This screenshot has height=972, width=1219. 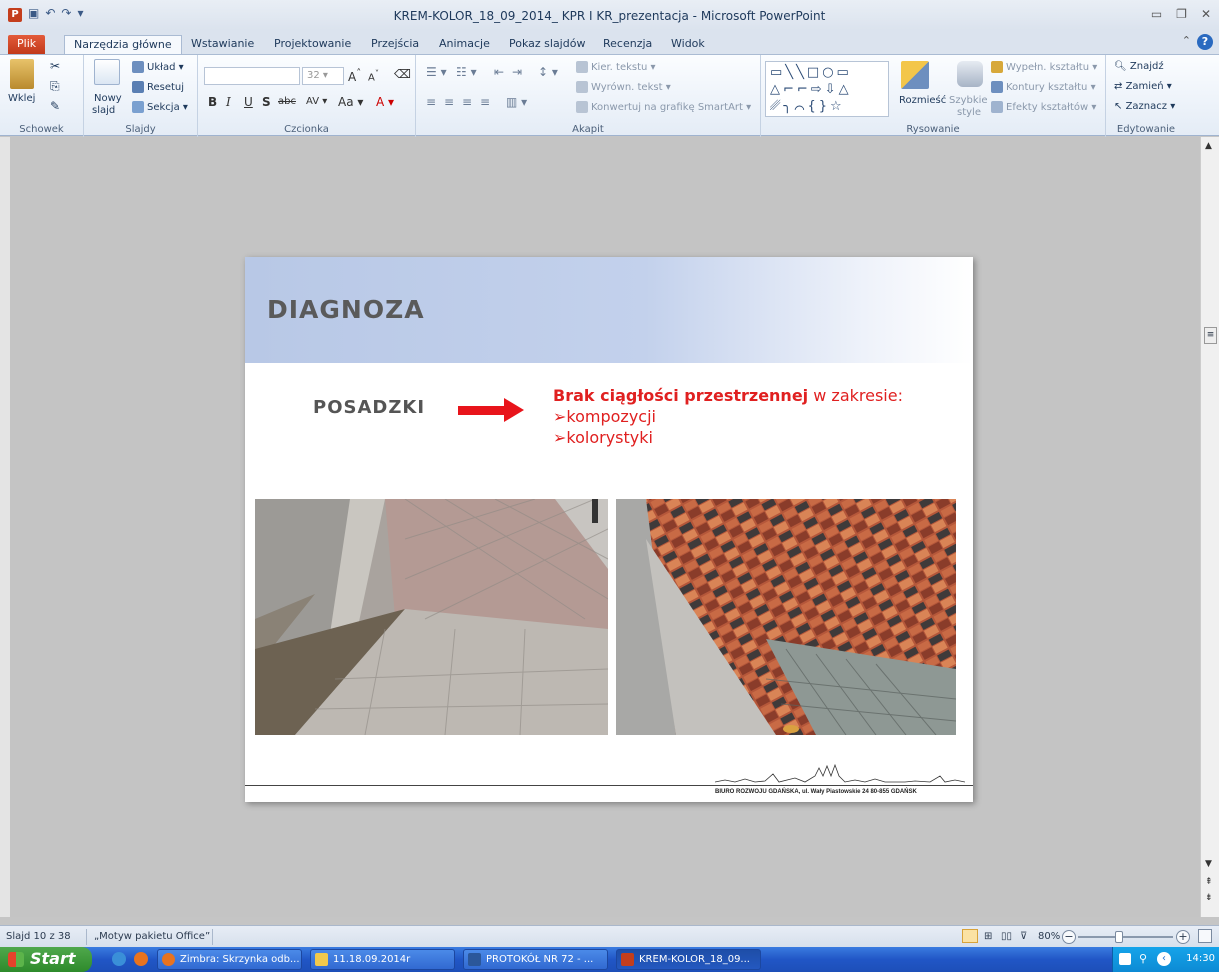 What do you see at coordinates (350, 102) in the screenshot?
I see `change-case-icon: Aa ▾` at bounding box center [350, 102].